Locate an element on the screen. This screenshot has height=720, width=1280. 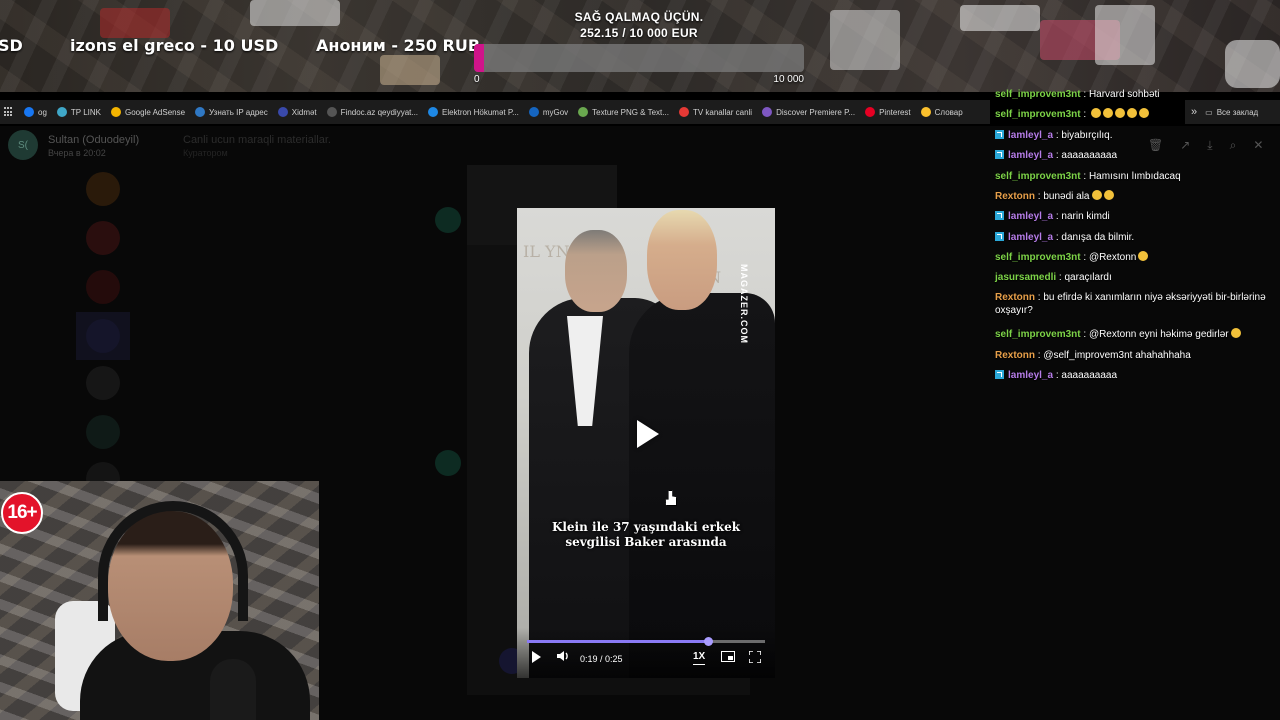
backdrop-decoration: IL YN is located at coordinates (546, 251).